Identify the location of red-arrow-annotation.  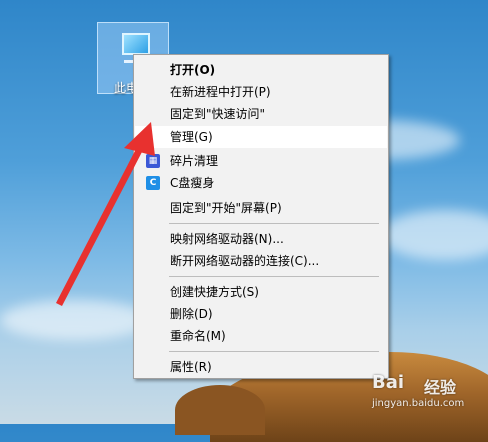
(105, 214).